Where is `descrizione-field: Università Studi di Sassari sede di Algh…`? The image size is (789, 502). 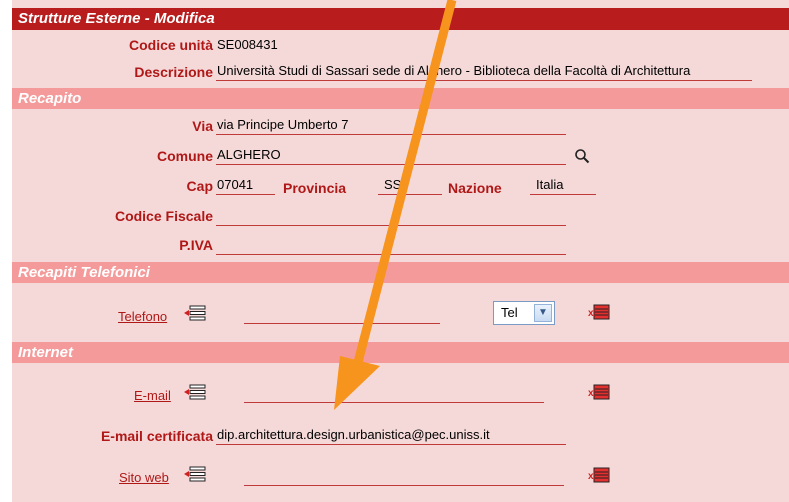 descrizione-field: Università Studi di Sassari sede di Algh… is located at coordinates (484, 72).